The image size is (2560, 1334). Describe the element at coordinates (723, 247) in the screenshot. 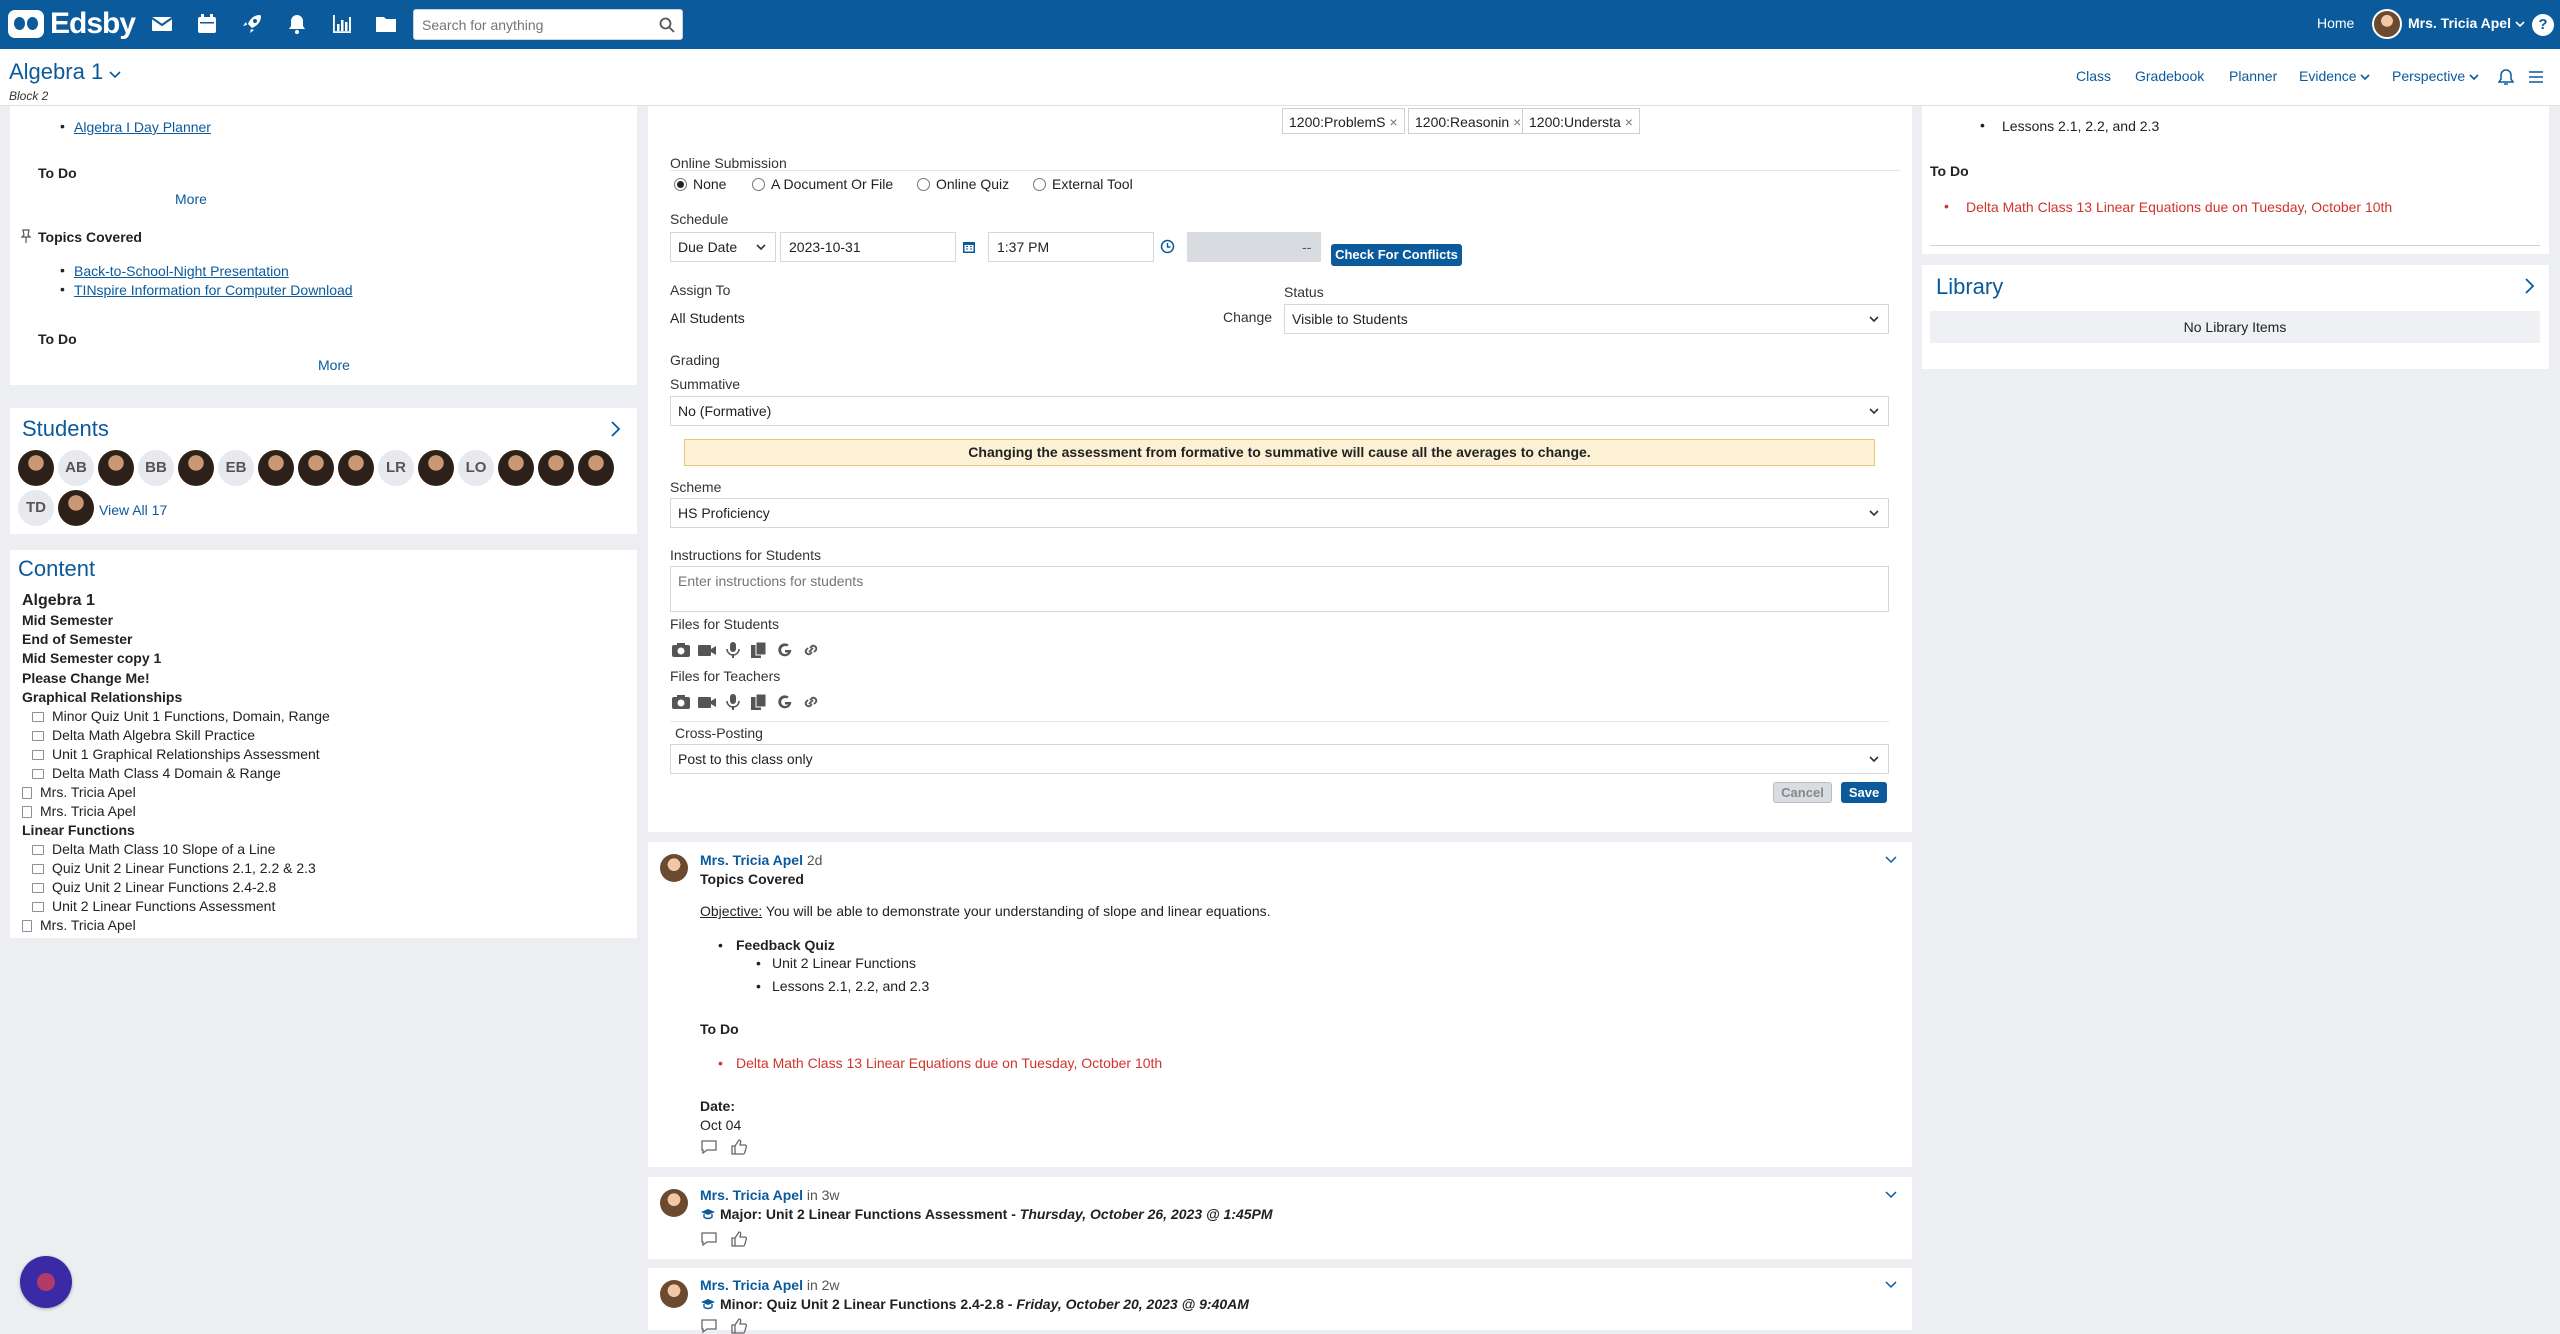

I see `schedule-type-select: Due Date` at that location.